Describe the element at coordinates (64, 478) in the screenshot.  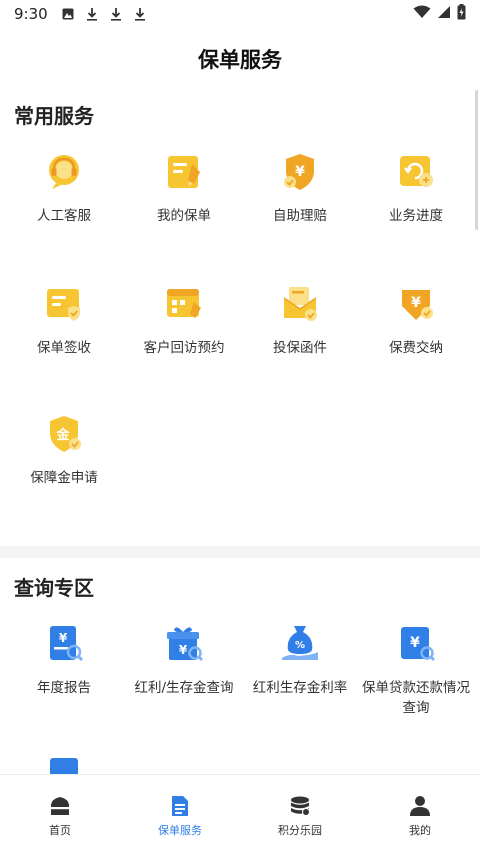
I see `service-label: 保障金申请` at that location.